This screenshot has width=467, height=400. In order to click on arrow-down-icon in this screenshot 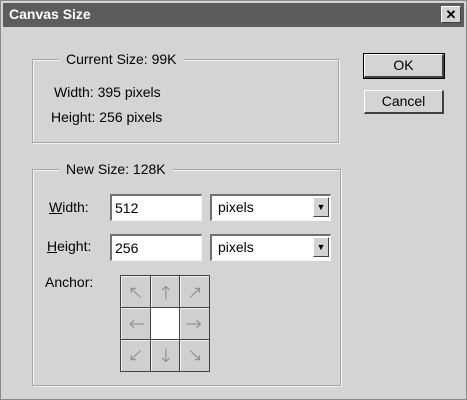, I will do `click(165, 355)`.